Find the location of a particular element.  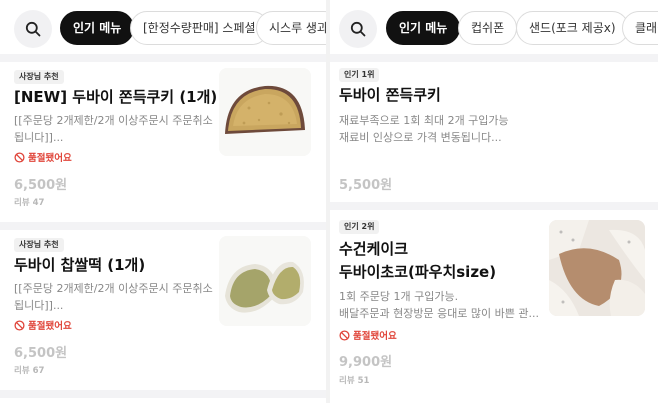

tab-limited-special: [한정수량판매] 스페셜 is located at coordinates (199, 28).